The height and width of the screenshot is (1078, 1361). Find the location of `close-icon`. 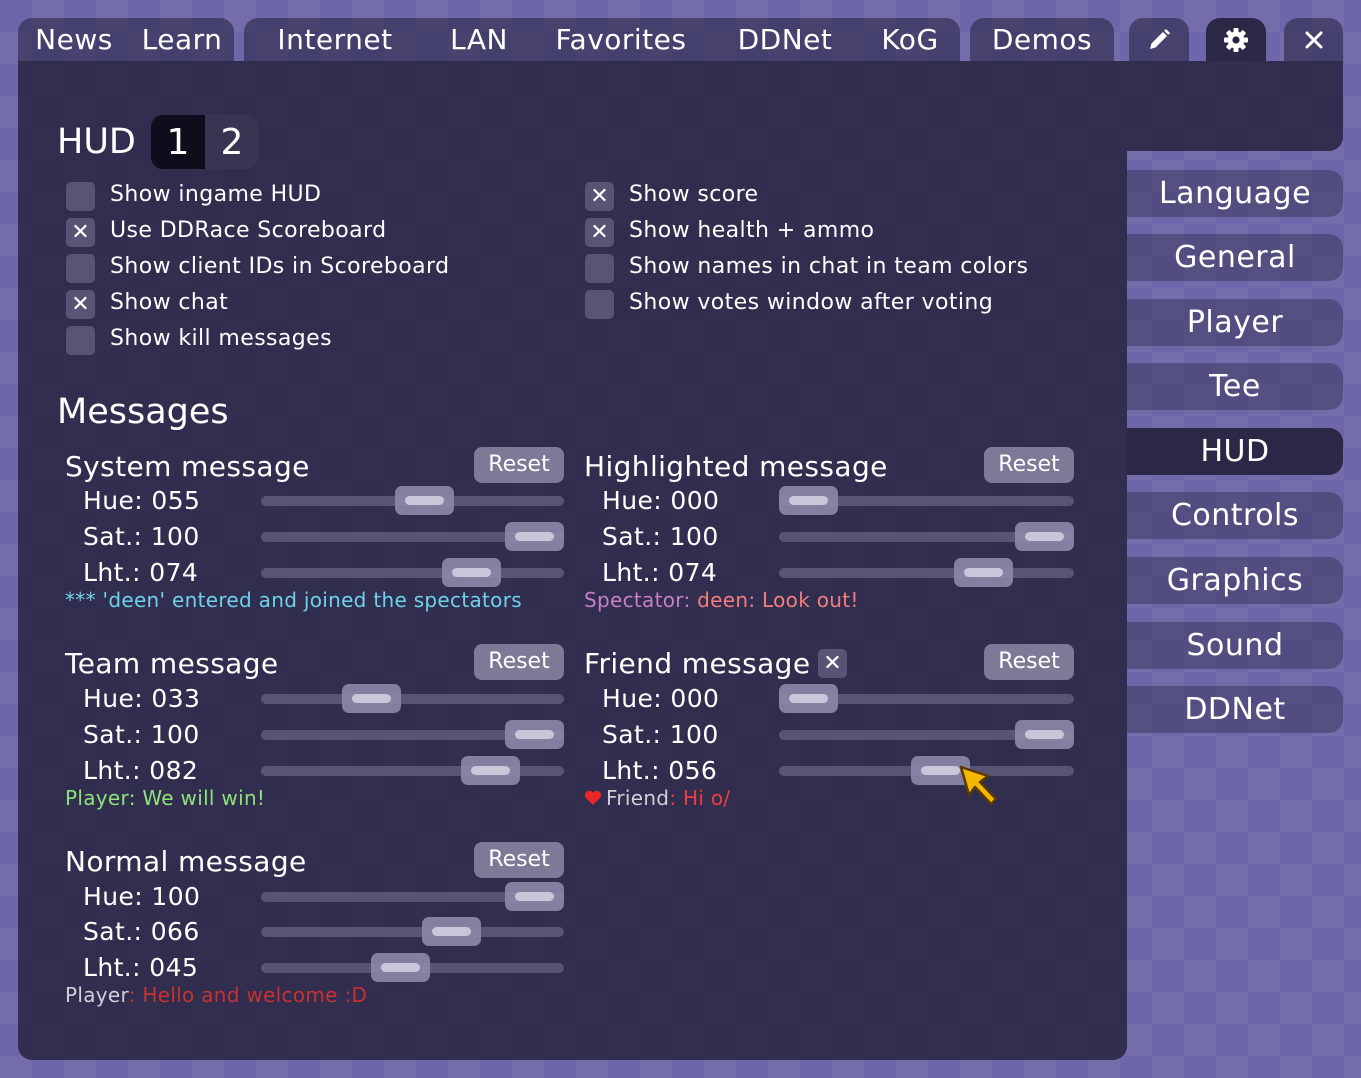

close-icon is located at coordinates (1313, 39).